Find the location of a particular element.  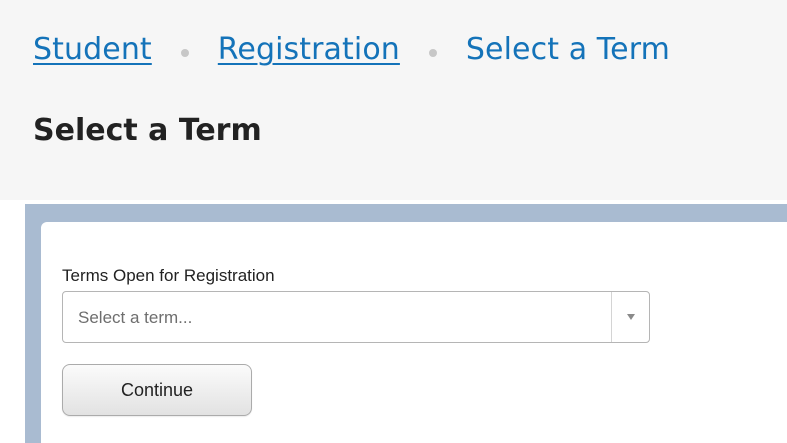

continue-button: Continue is located at coordinates (157, 390).